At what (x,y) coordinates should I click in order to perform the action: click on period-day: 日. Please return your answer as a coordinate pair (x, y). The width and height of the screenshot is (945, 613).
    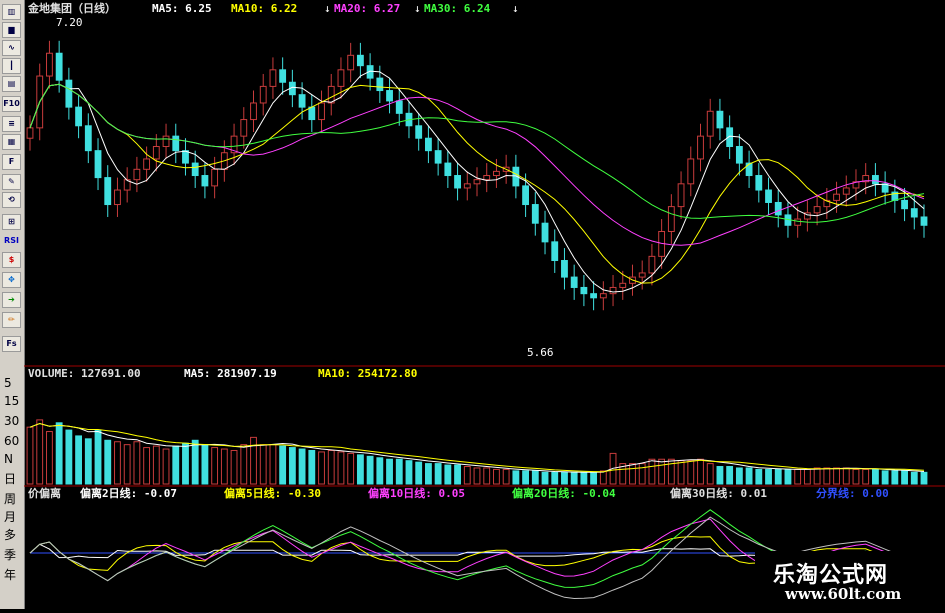
    Looking at the image, I should click on (10, 478).